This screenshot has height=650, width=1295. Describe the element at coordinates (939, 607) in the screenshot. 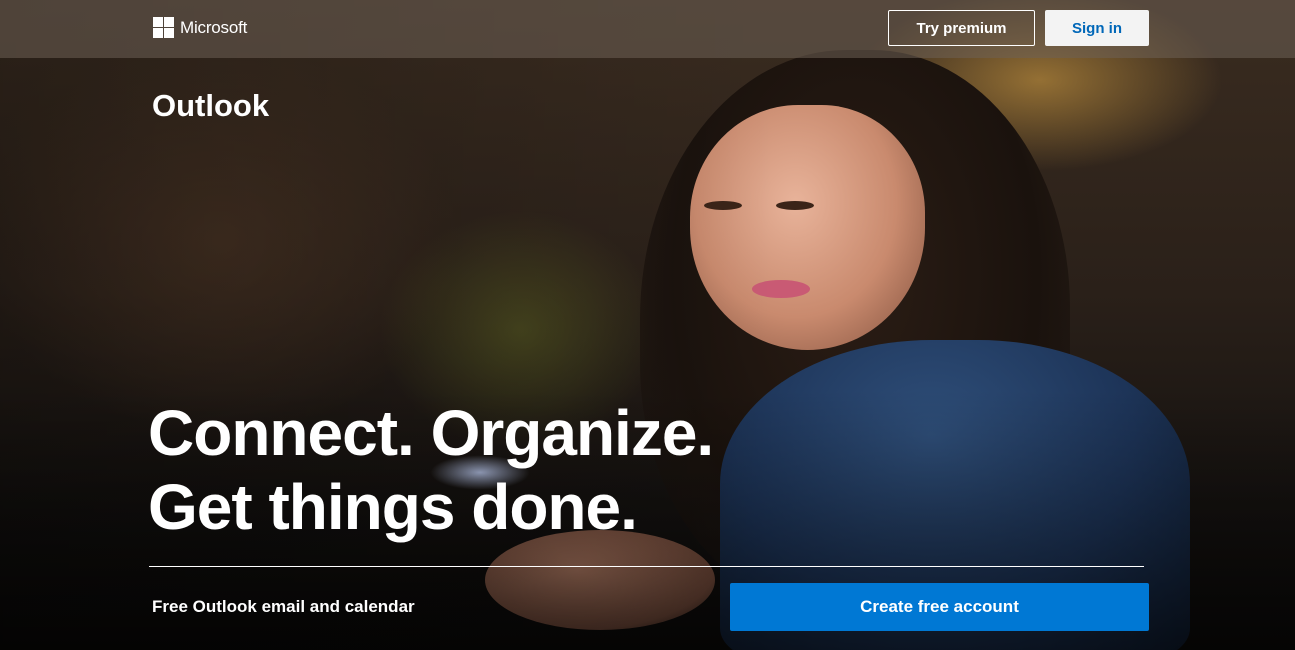

I see `create-free-account-button: Create free account` at that location.